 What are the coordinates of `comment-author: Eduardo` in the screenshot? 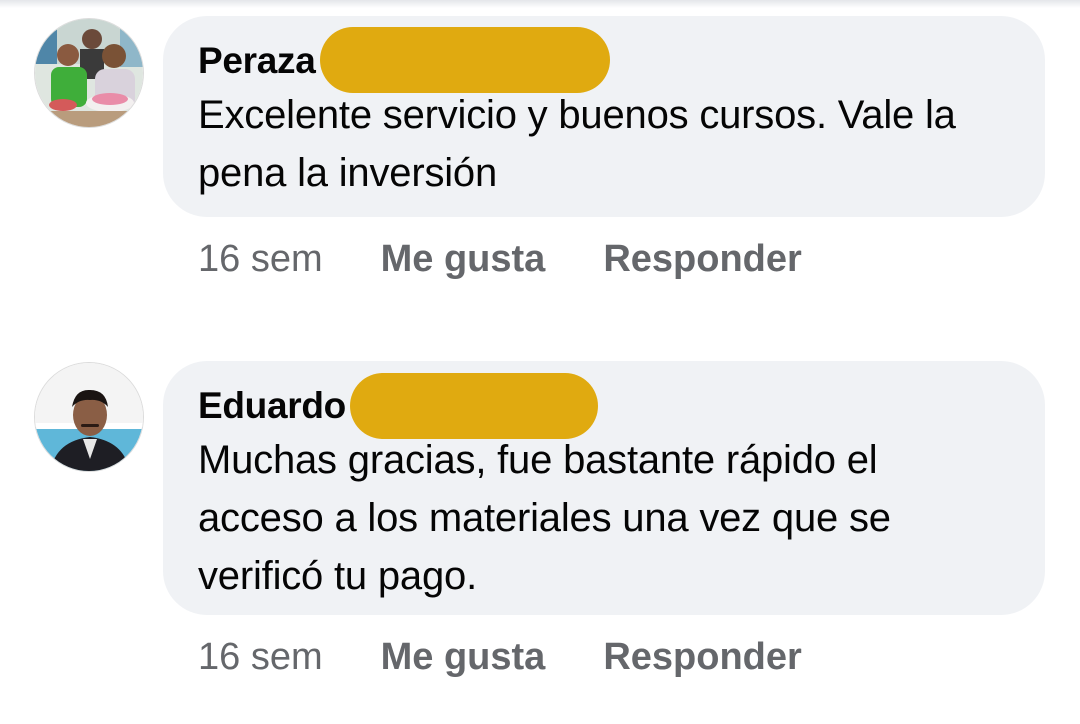 It's located at (272, 406).